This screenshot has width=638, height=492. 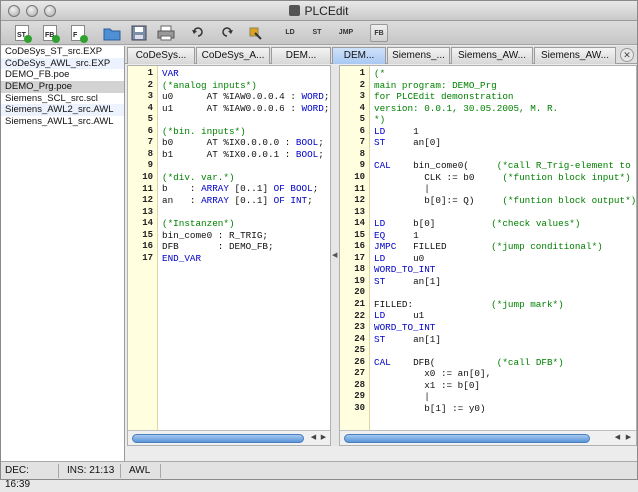 What do you see at coordinates (362, 96) in the screenshot?
I see `line-number: 3` at bounding box center [362, 96].